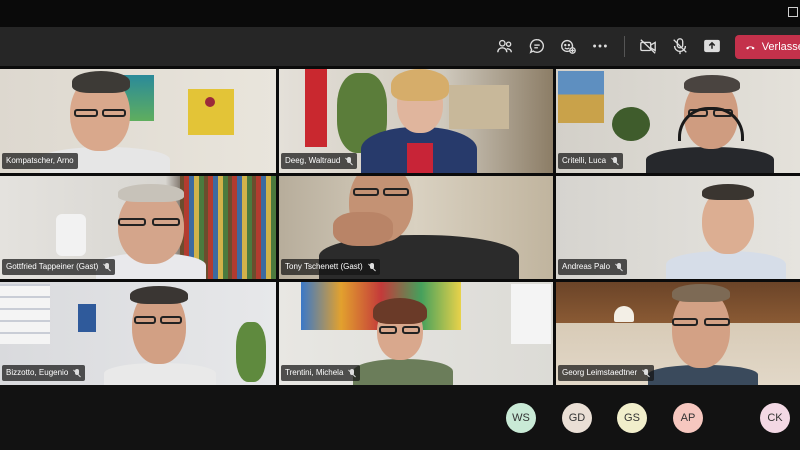  What do you see at coordinates (568, 46) in the screenshot?
I see `reactions-icon` at bounding box center [568, 46].